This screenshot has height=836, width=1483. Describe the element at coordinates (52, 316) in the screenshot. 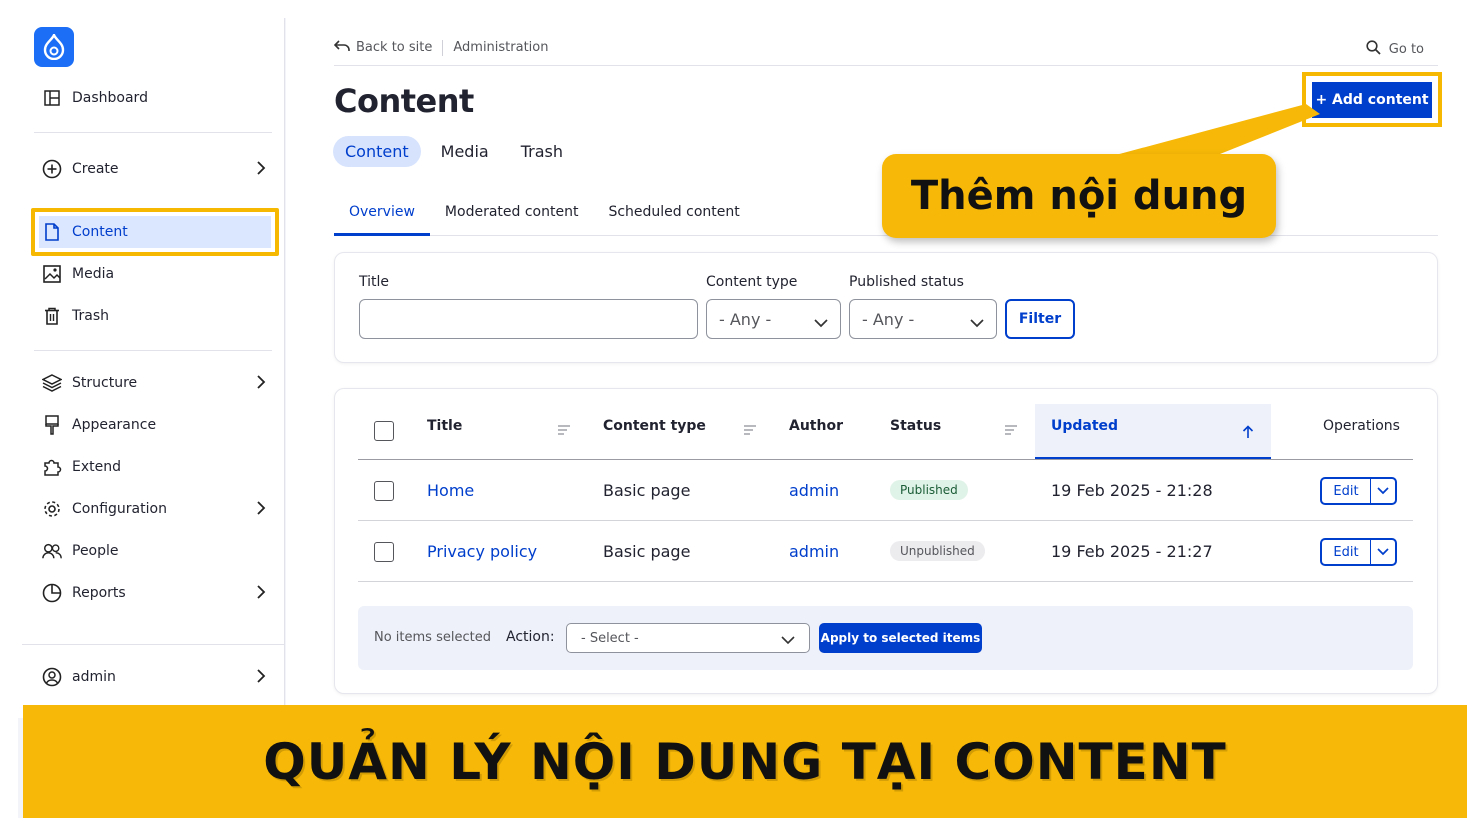

I see `trash-icon` at that location.